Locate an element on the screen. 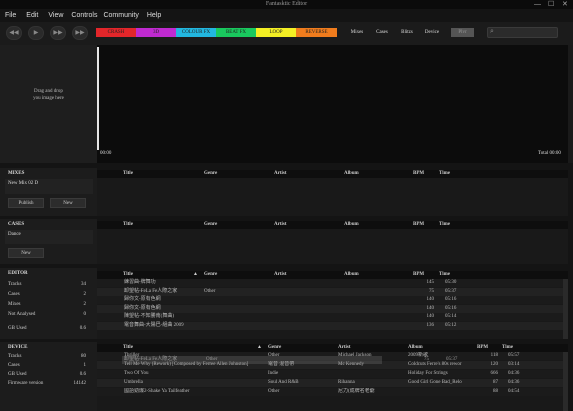 This screenshot has width=573, height=411. stat-label: Cases is located at coordinates (14, 294).